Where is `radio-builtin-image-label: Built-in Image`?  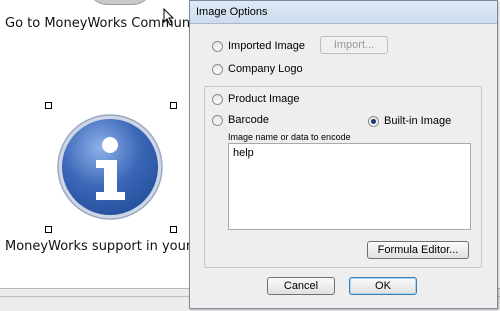
radio-builtin-image-label: Built-in Image is located at coordinates (418, 121).